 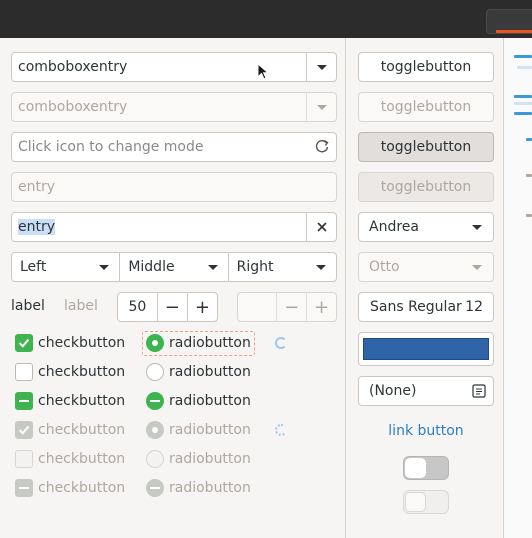 I want to click on checkbutton-inconsistent: checkbutton, so click(x=70, y=401).